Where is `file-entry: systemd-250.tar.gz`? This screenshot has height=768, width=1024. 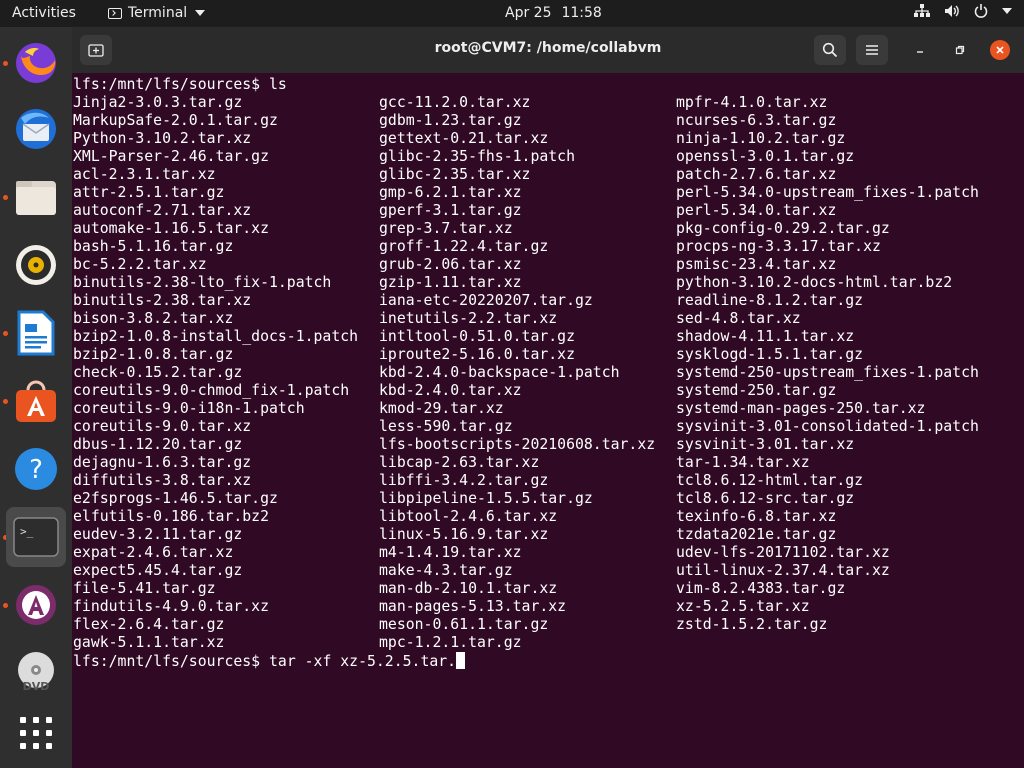 file-entry: systemd-250.tar.gz is located at coordinates (756, 390).